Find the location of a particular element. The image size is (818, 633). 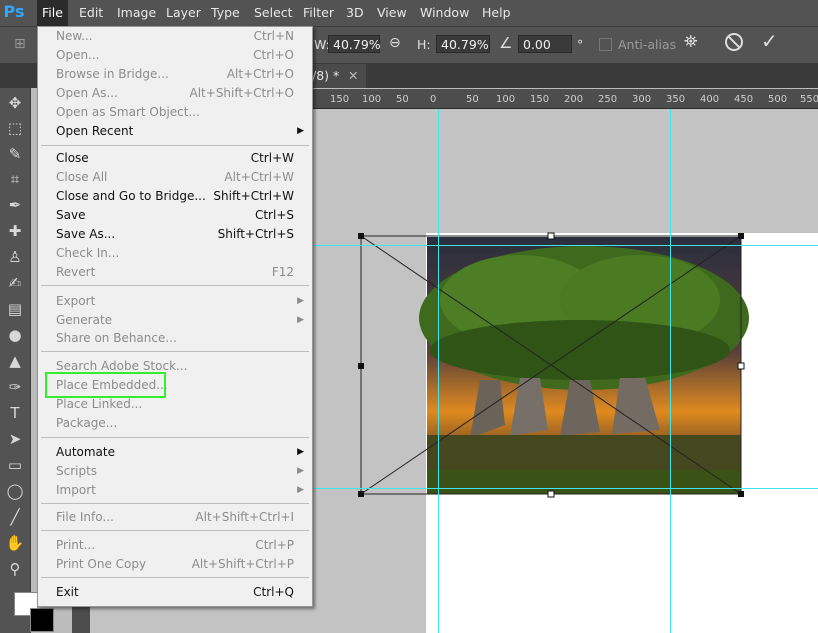

menu-item-shortcut: Shift+Ctrl+W is located at coordinates (253, 196).